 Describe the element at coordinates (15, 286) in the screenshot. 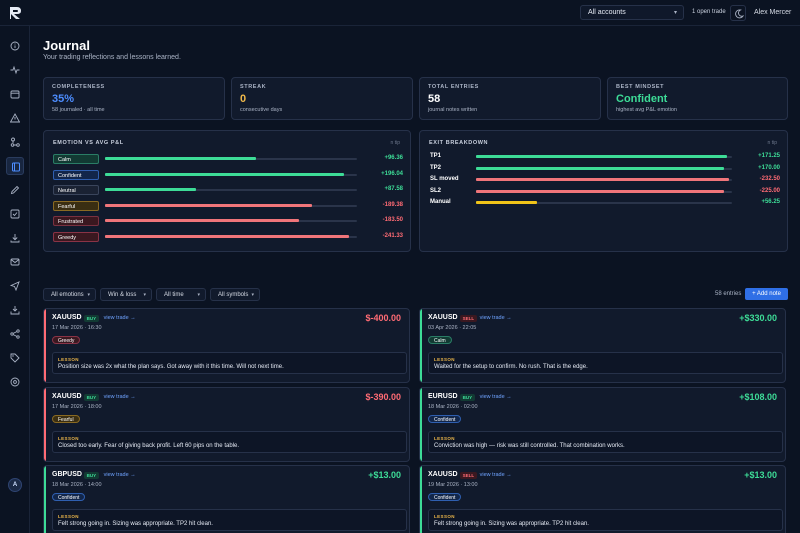

I see `sidebar-item-send` at that location.